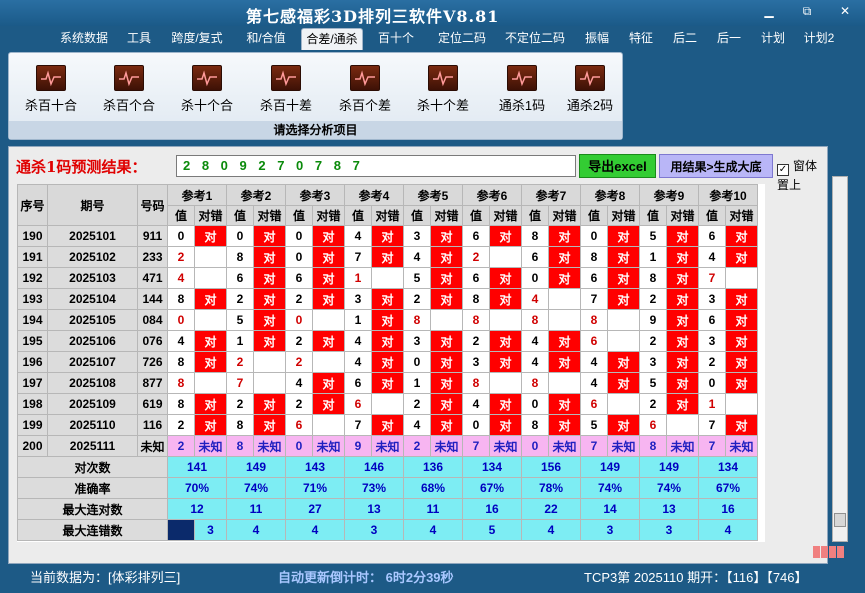 The height and width of the screenshot is (593, 865). I want to click on countdown-text: 自动更新倒计时： 6时2分39秒, so click(366, 577).